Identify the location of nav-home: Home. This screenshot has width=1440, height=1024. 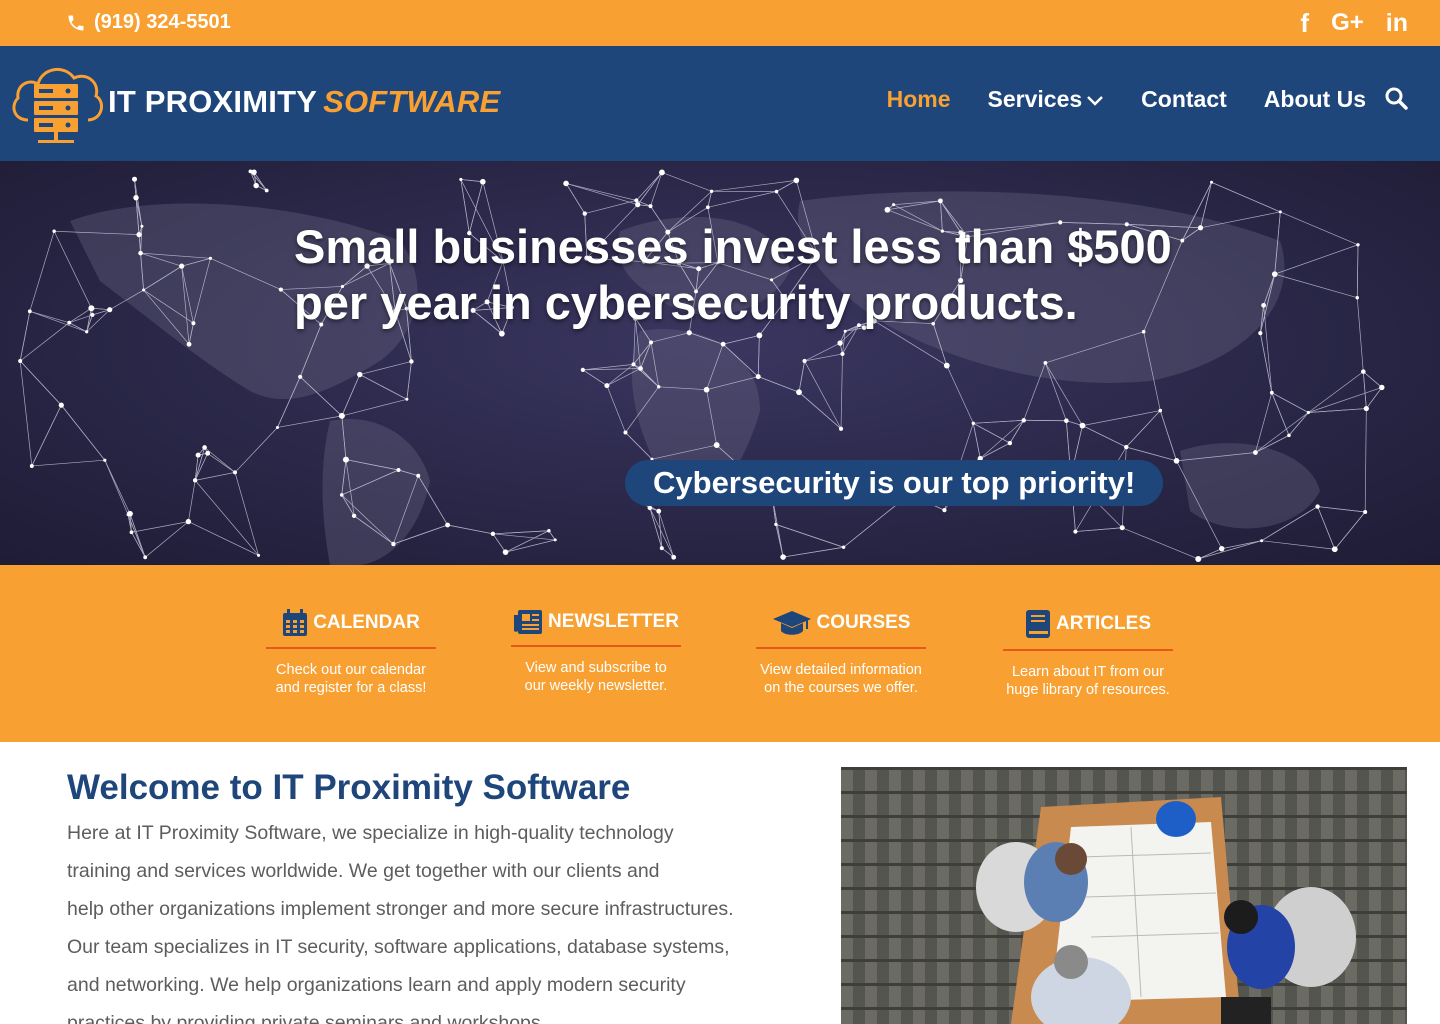
(919, 99).